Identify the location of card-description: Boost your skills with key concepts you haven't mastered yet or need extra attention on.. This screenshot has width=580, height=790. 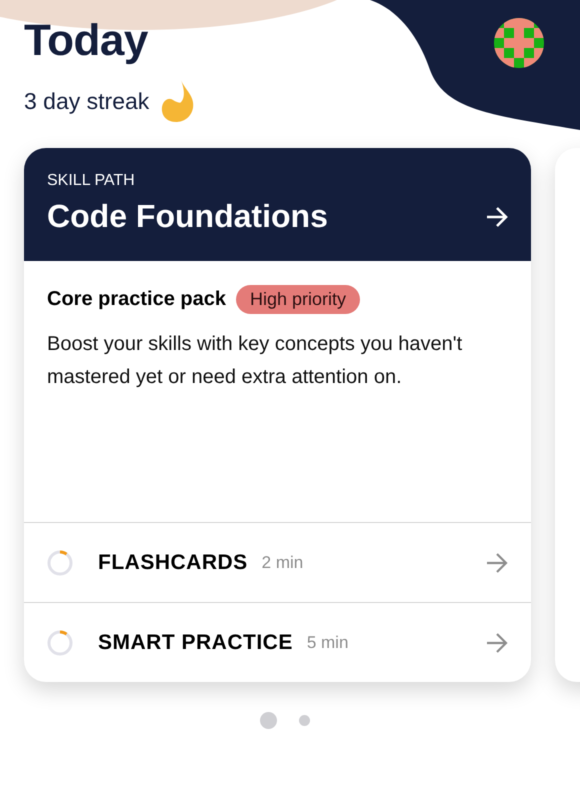
(255, 361).